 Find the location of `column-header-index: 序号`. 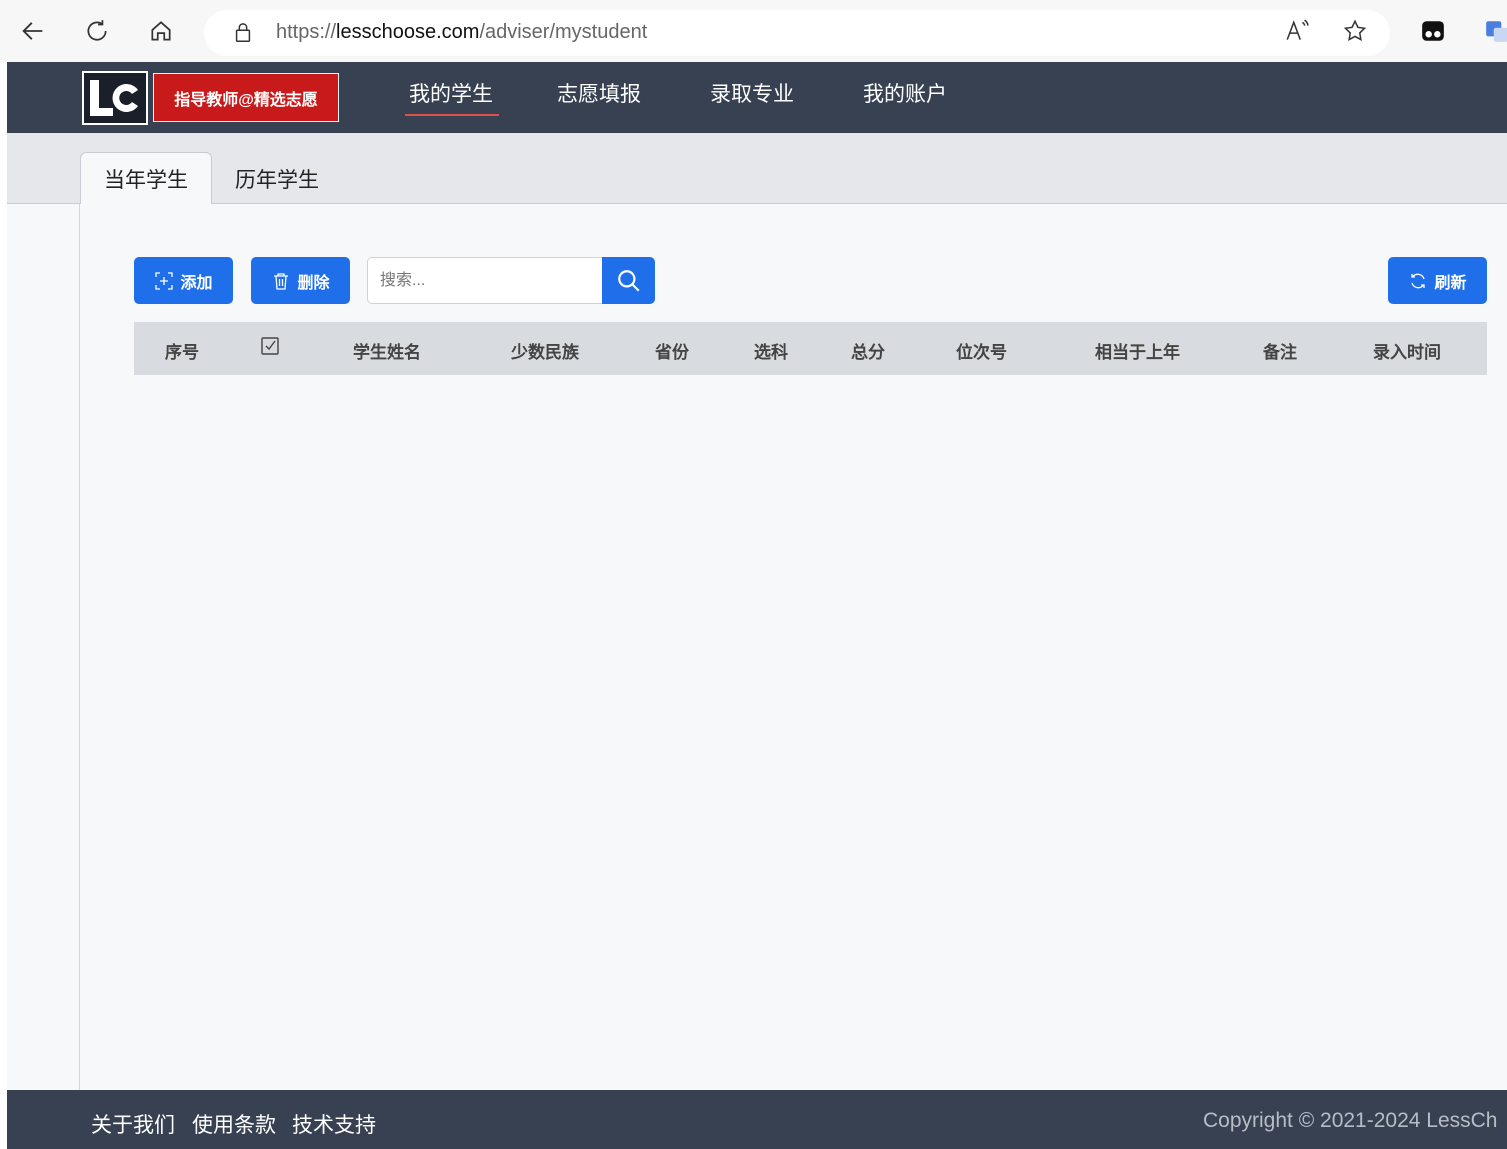

column-header-index: 序号 is located at coordinates (182, 350).